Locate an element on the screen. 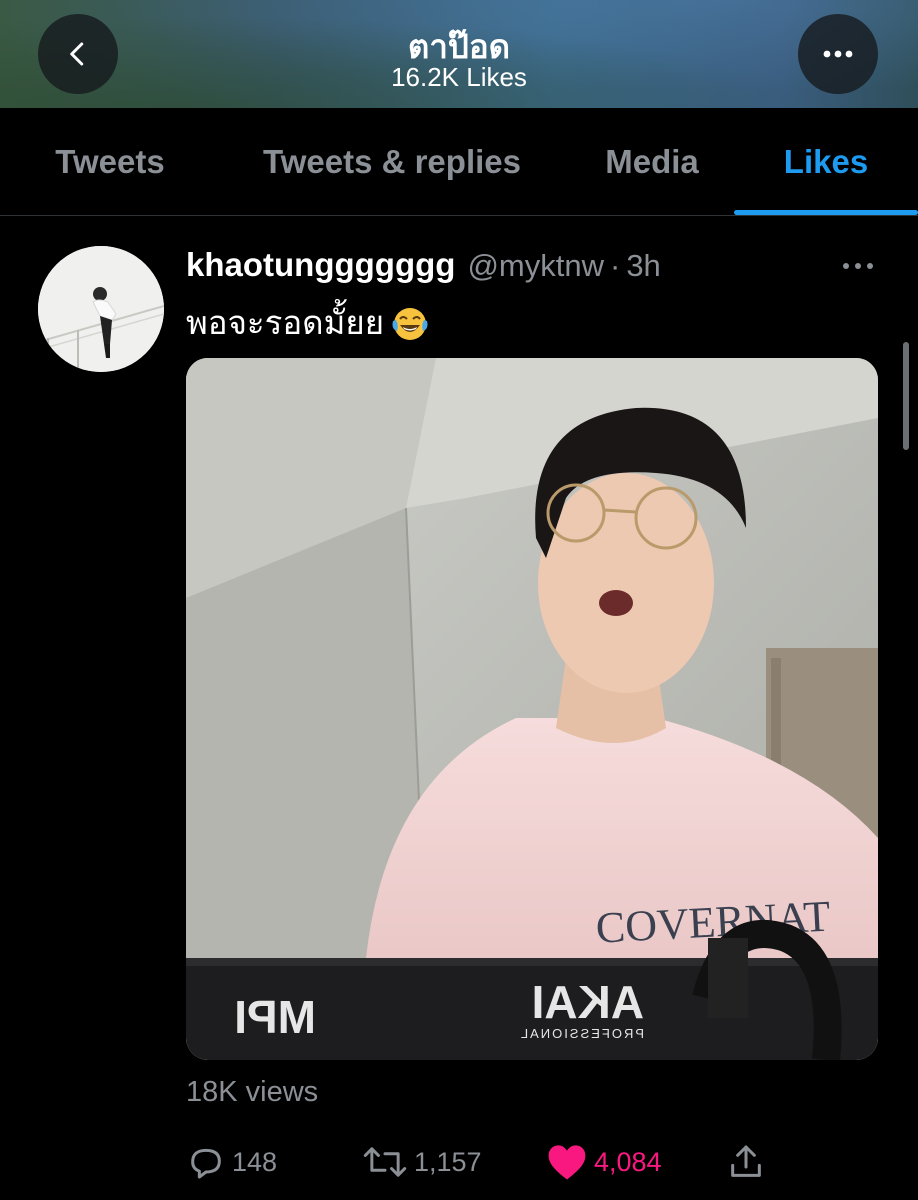 Image resolution: width=918 pixels, height=1200 pixels. share-icon is located at coordinates (746, 1161).